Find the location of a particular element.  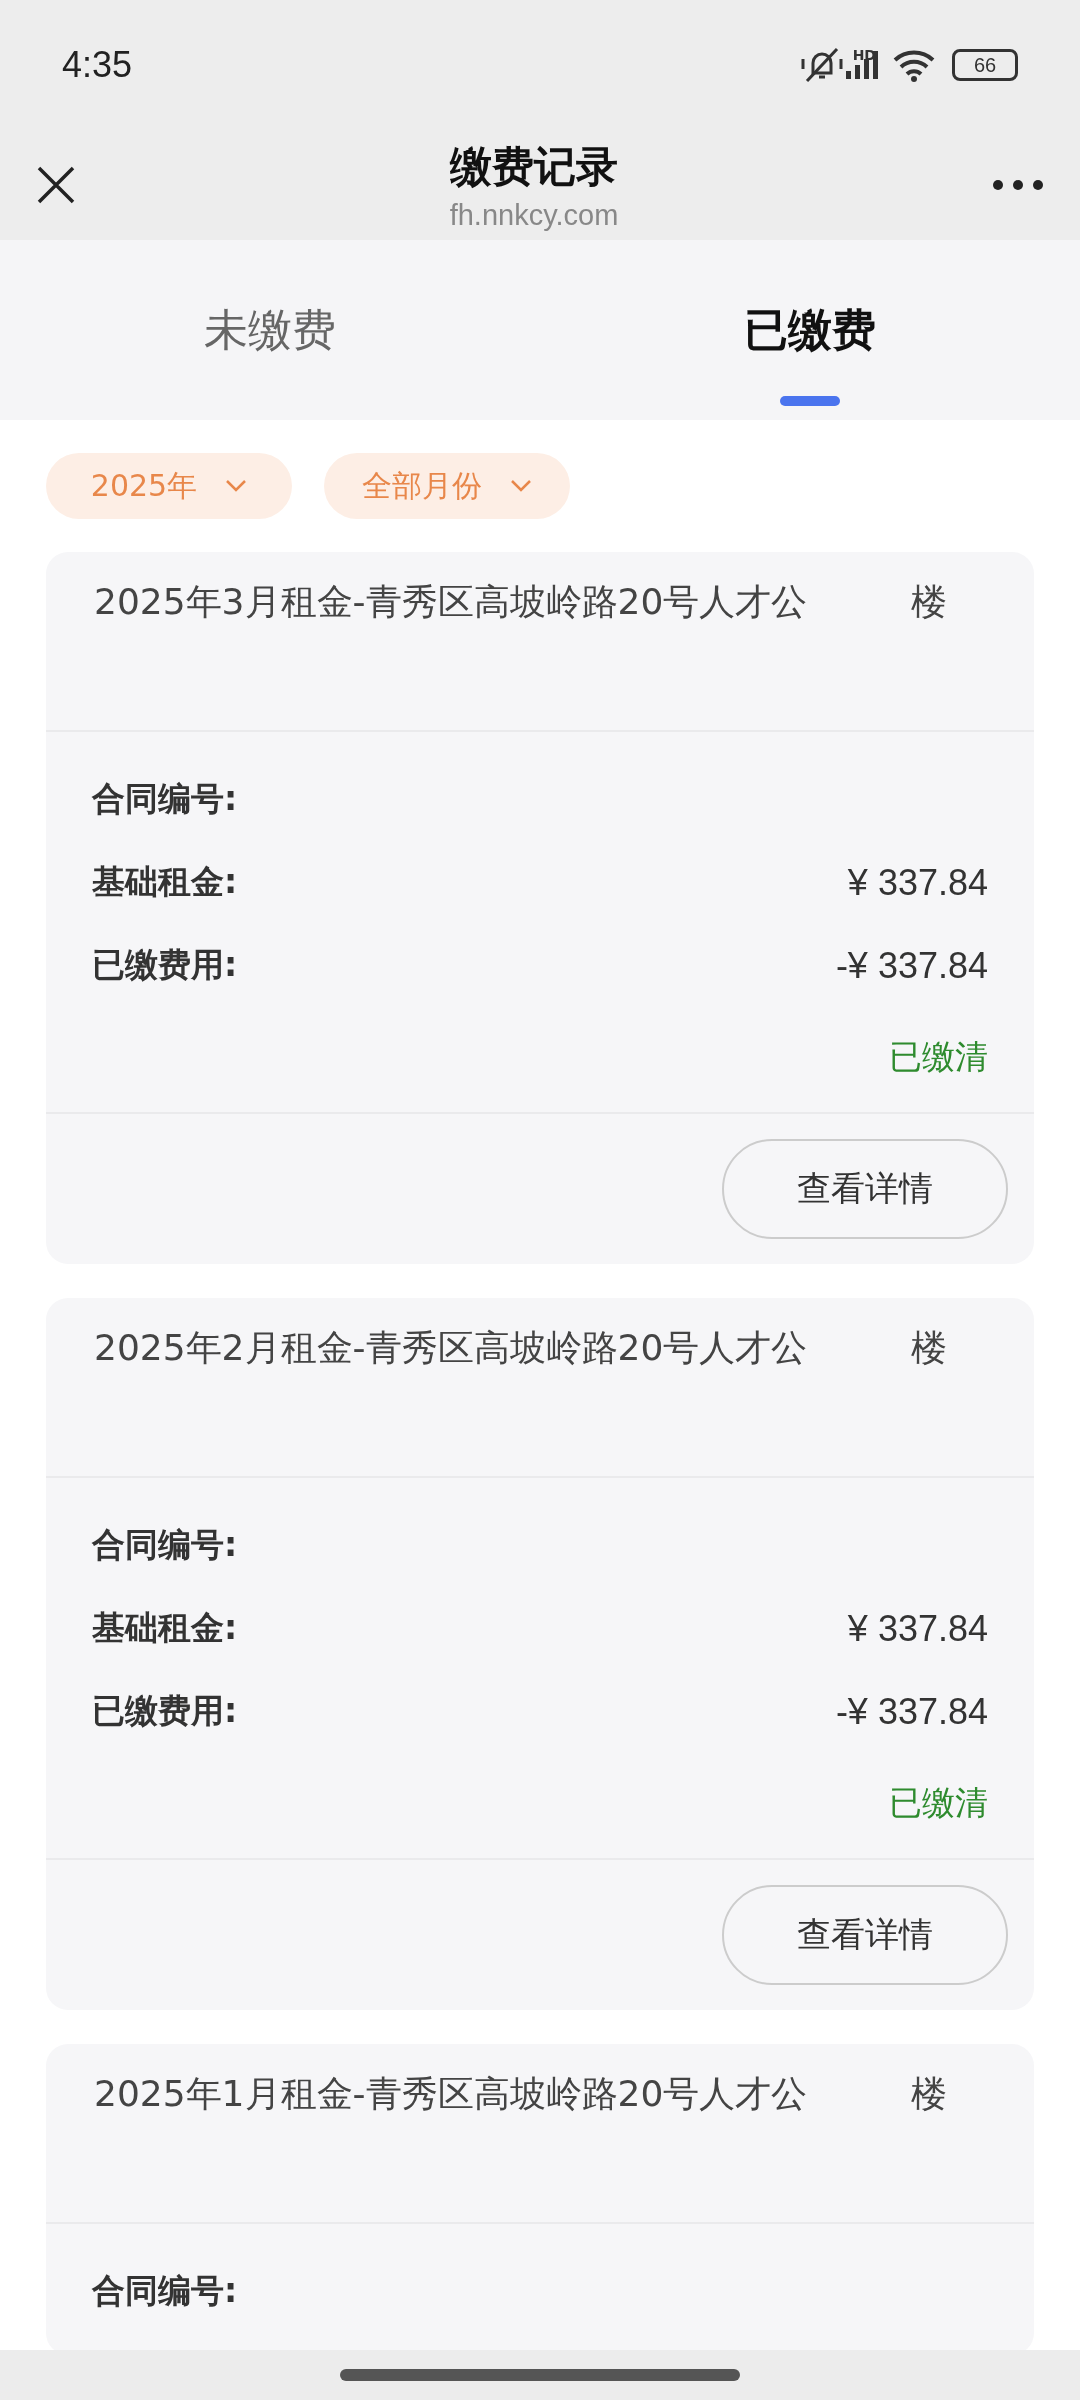

status-time: 4:35 is located at coordinates (97, 65).